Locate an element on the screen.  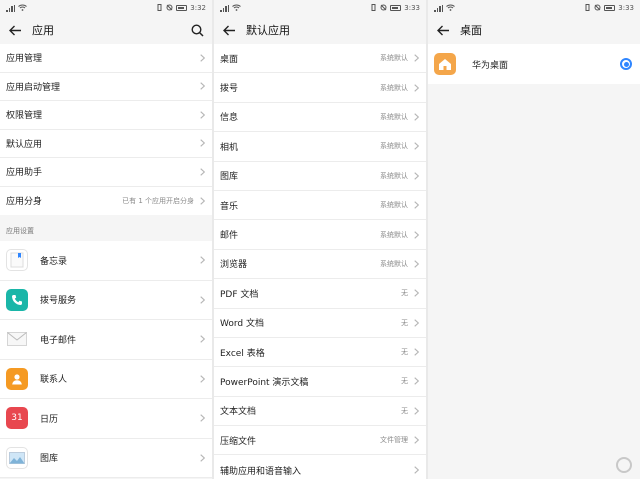
row-app-assistant: 应用助手 is located at coordinates (106, 172).